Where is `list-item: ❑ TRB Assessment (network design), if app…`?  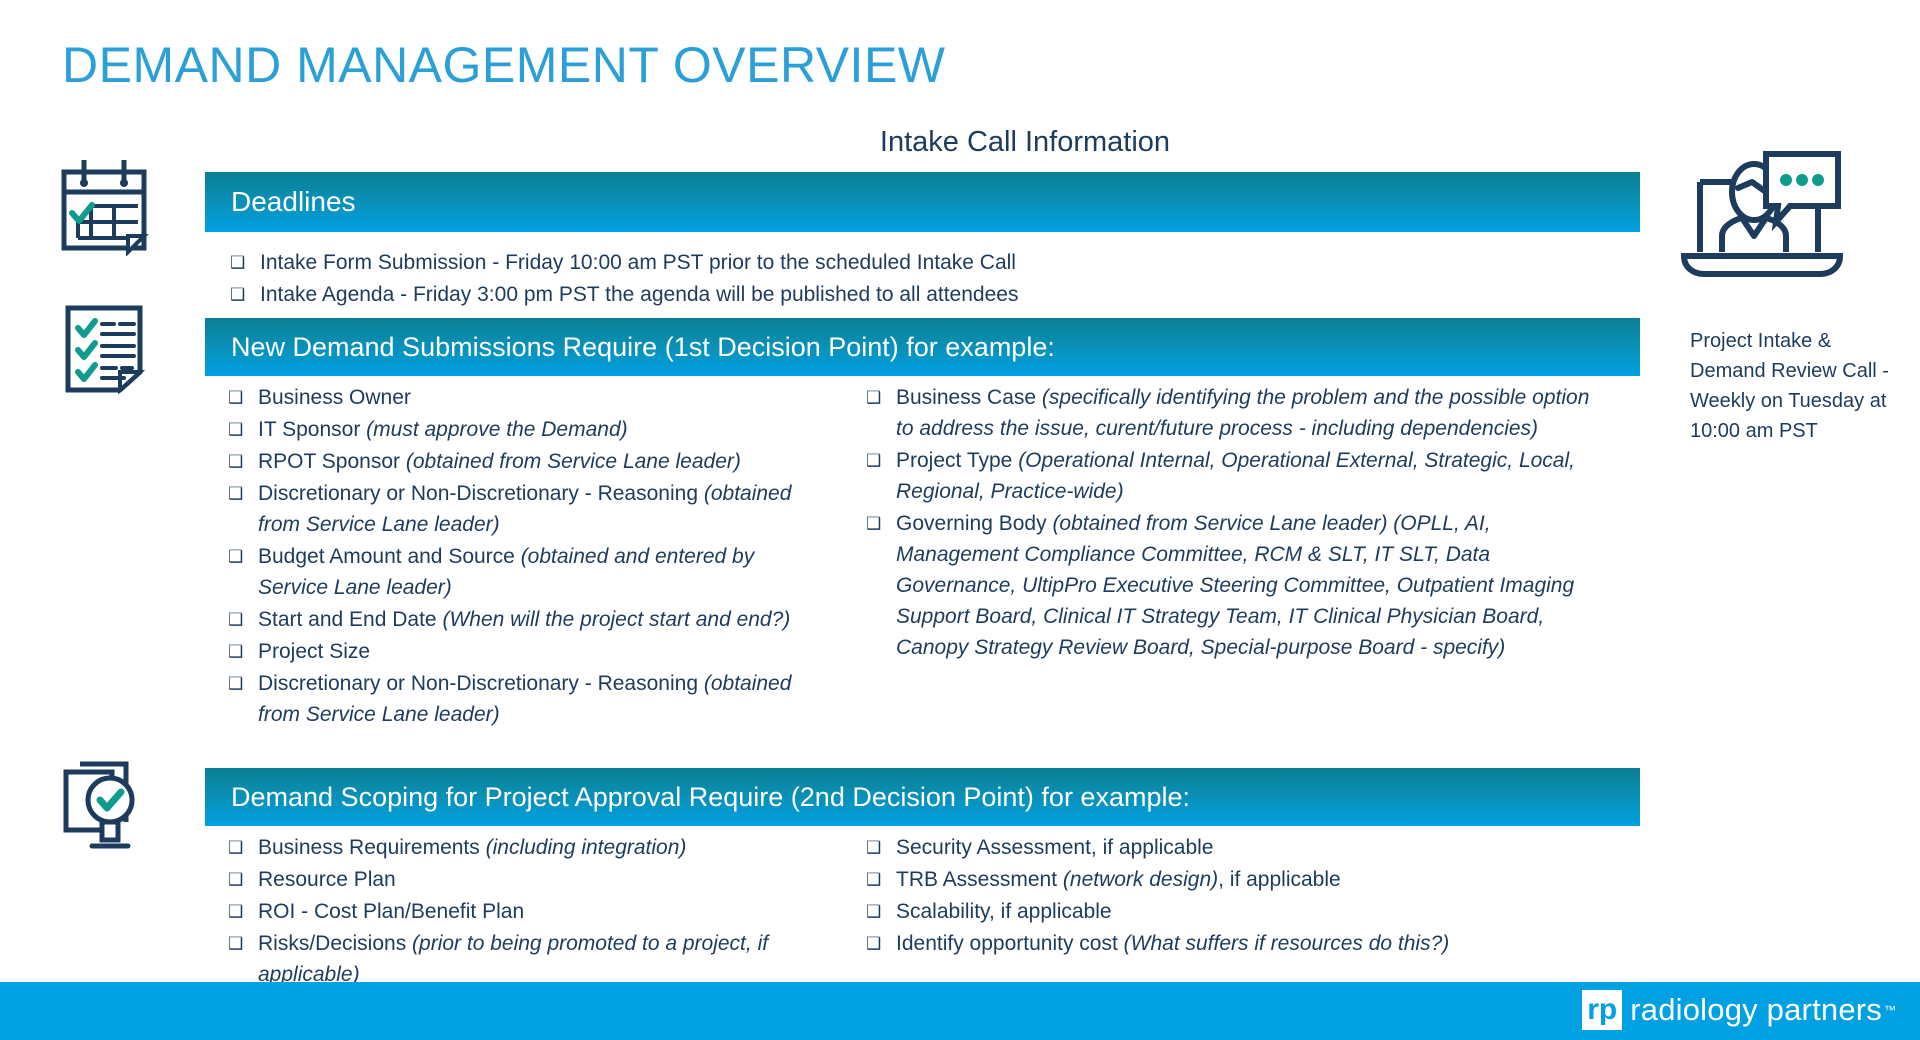 list-item: ❑ TRB Assessment (network design), if app… is located at coordinates (1233, 879).